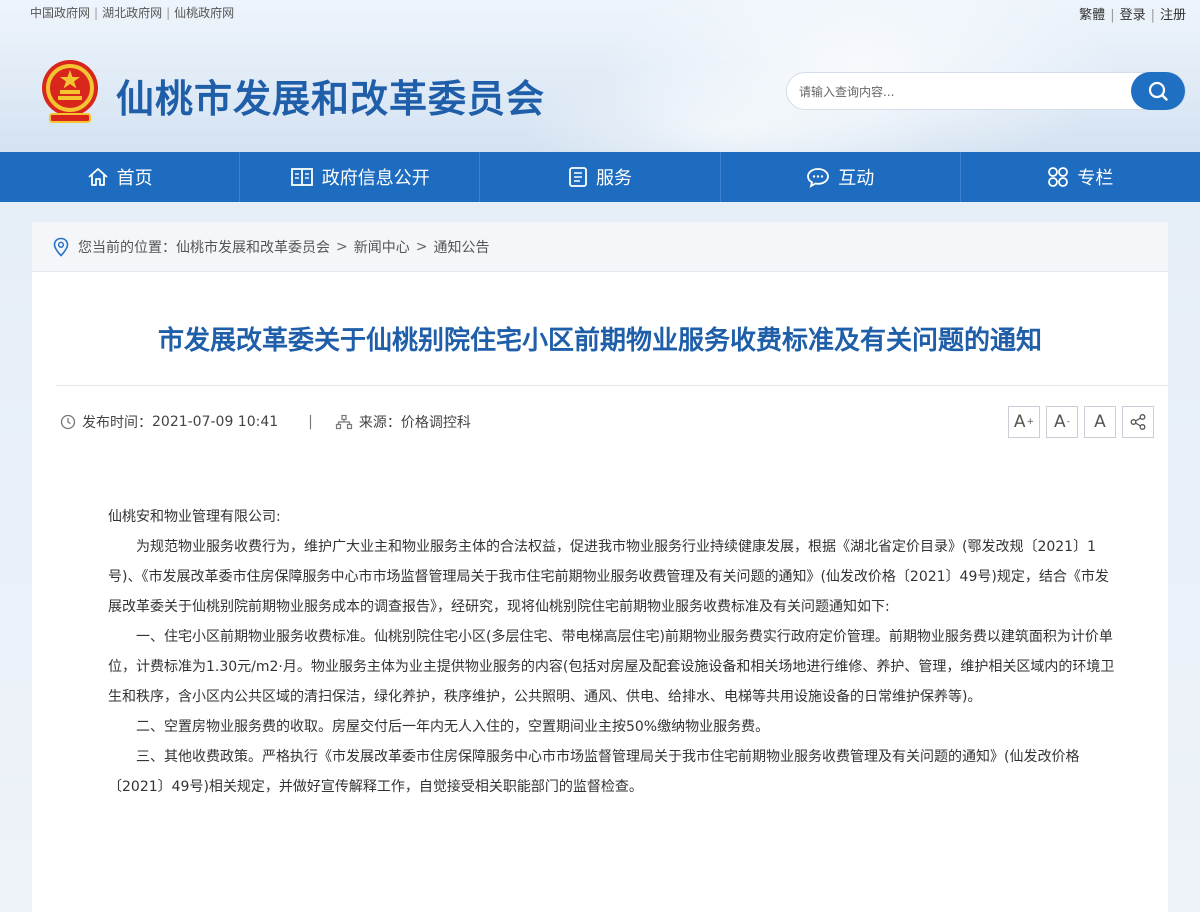 The height and width of the screenshot is (912, 1200). What do you see at coordinates (614, 178) in the screenshot?
I see `nav-item-label: 服务` at bounding box center [614, 178].